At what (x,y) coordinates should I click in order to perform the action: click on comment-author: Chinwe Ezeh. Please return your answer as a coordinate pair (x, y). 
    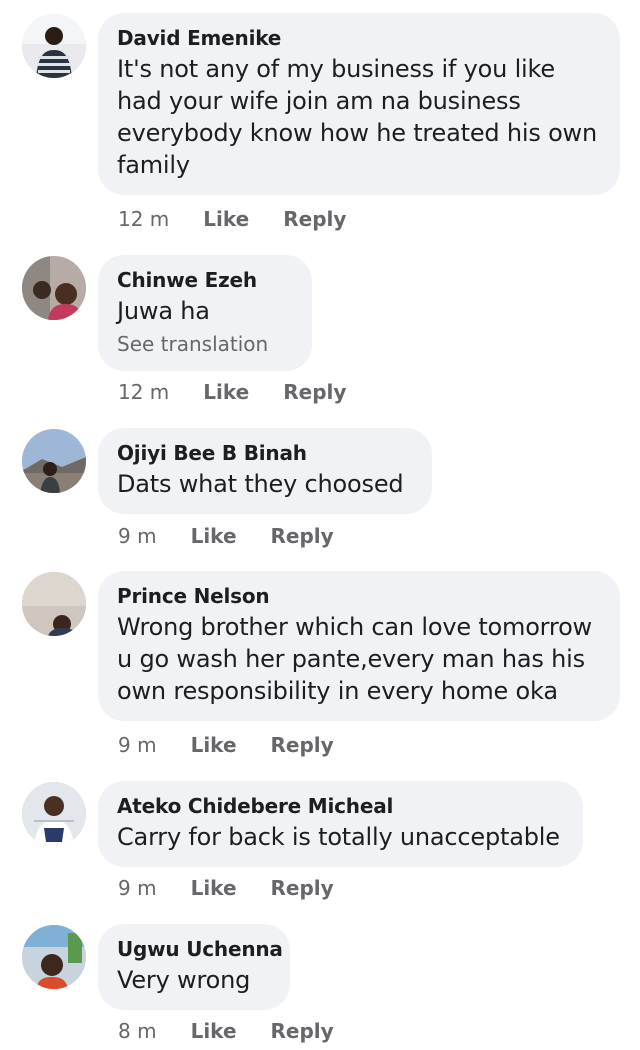
    Looking at the image, I should click on (204, 280).